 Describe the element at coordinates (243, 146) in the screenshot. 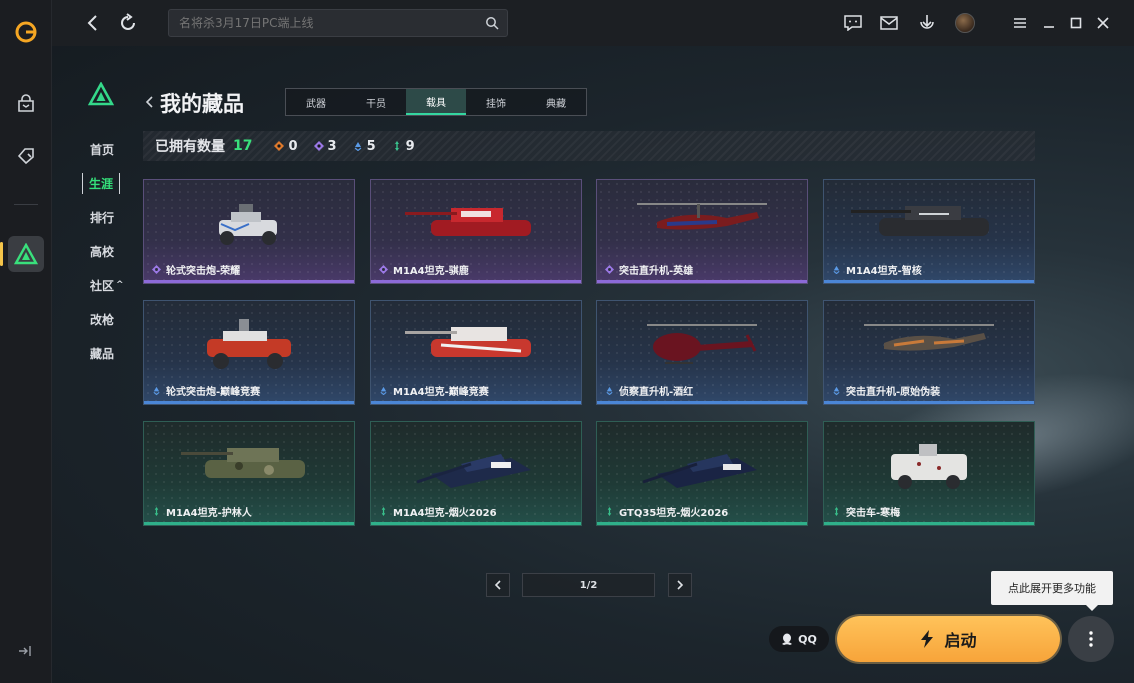

I see `owned-total: 17` at that location.